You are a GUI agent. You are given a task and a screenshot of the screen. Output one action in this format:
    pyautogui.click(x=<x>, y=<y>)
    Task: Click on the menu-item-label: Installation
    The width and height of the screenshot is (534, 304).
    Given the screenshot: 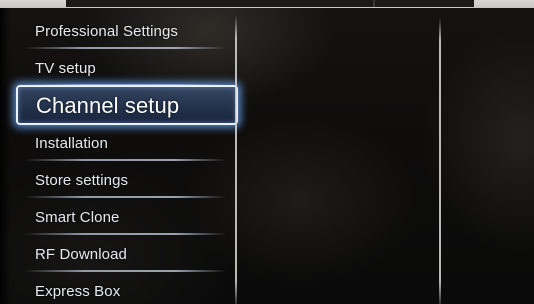 What is the action you would take?
    pyautogui.click(x=71, y=143)
    